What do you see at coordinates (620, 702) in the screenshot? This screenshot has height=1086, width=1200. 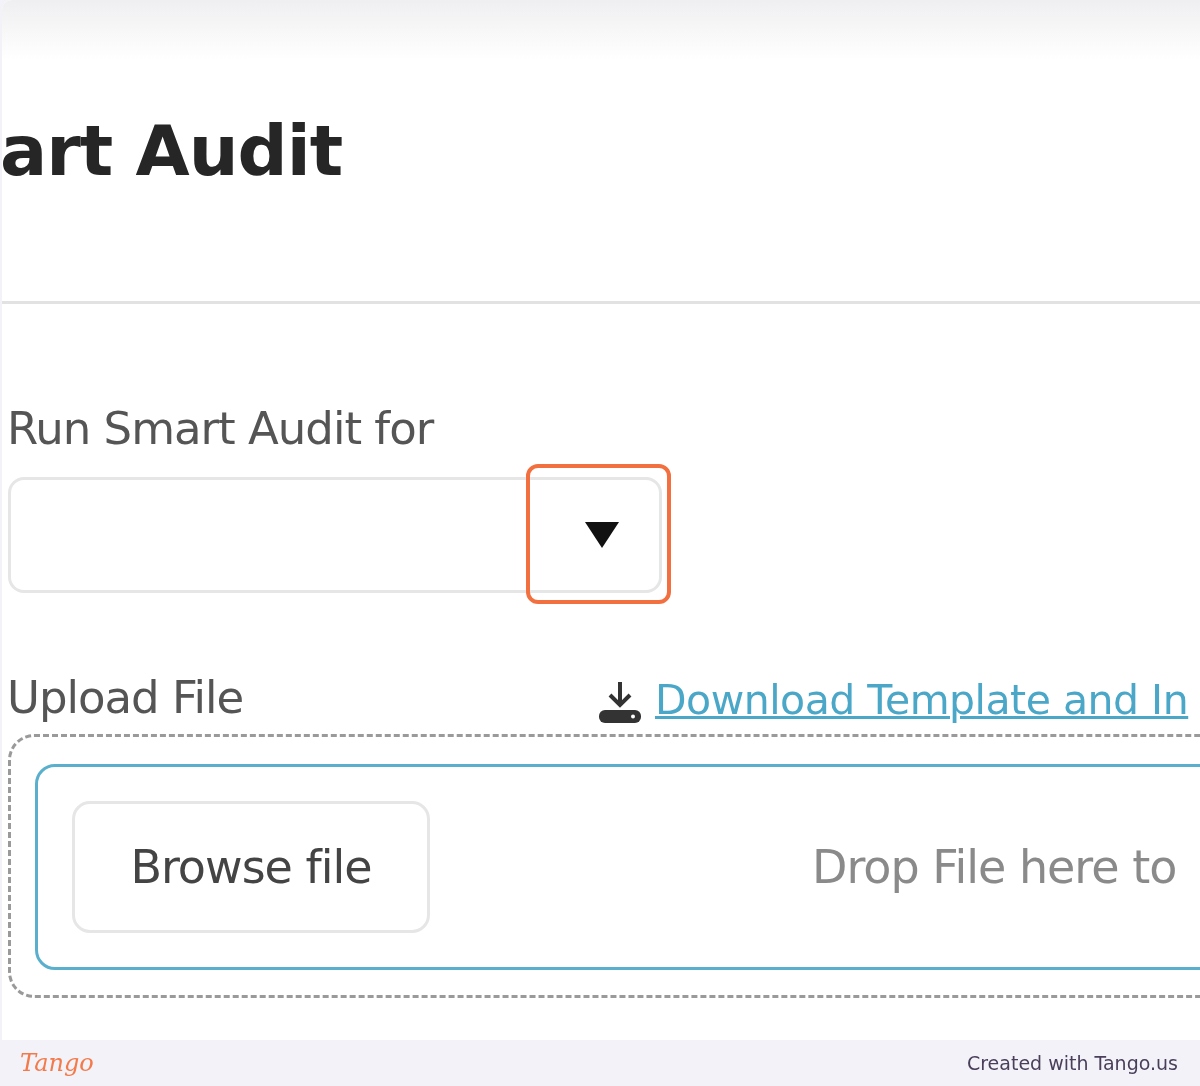 I see `download-icon` at bounding box center [620, 702].